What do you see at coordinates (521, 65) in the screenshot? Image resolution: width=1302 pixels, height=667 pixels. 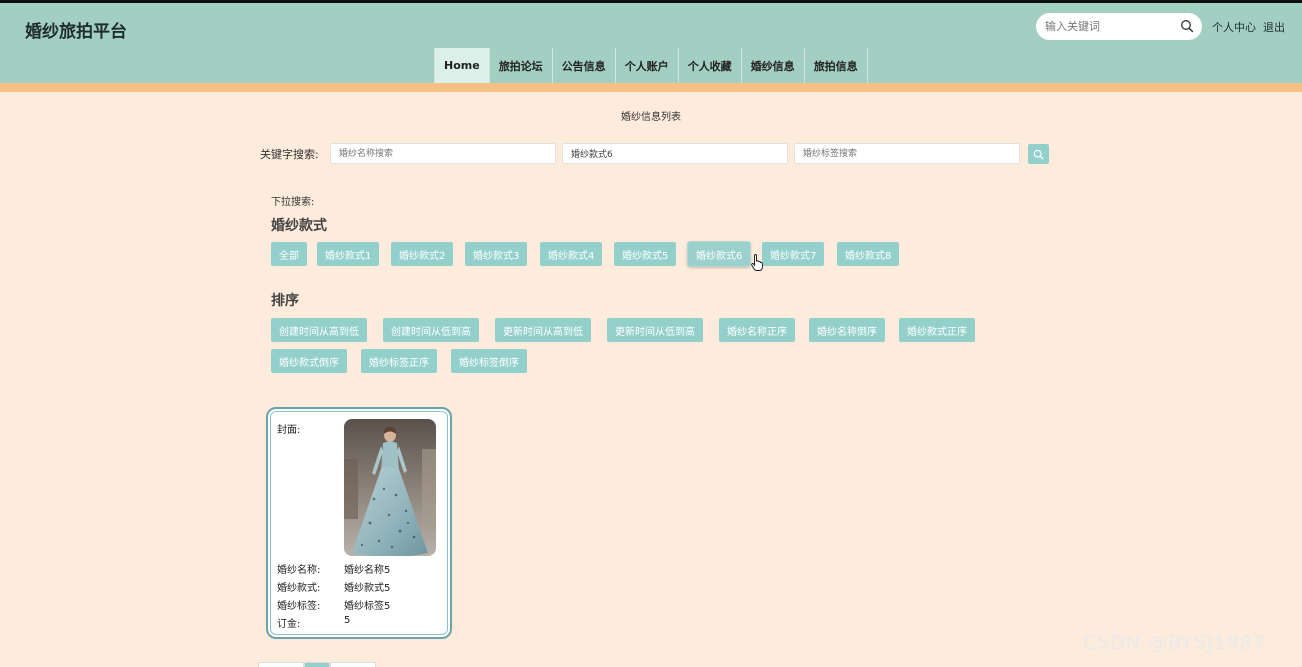 I see `nav-travel-forum: 旅拍论坛` at bounding box center [521, 65].